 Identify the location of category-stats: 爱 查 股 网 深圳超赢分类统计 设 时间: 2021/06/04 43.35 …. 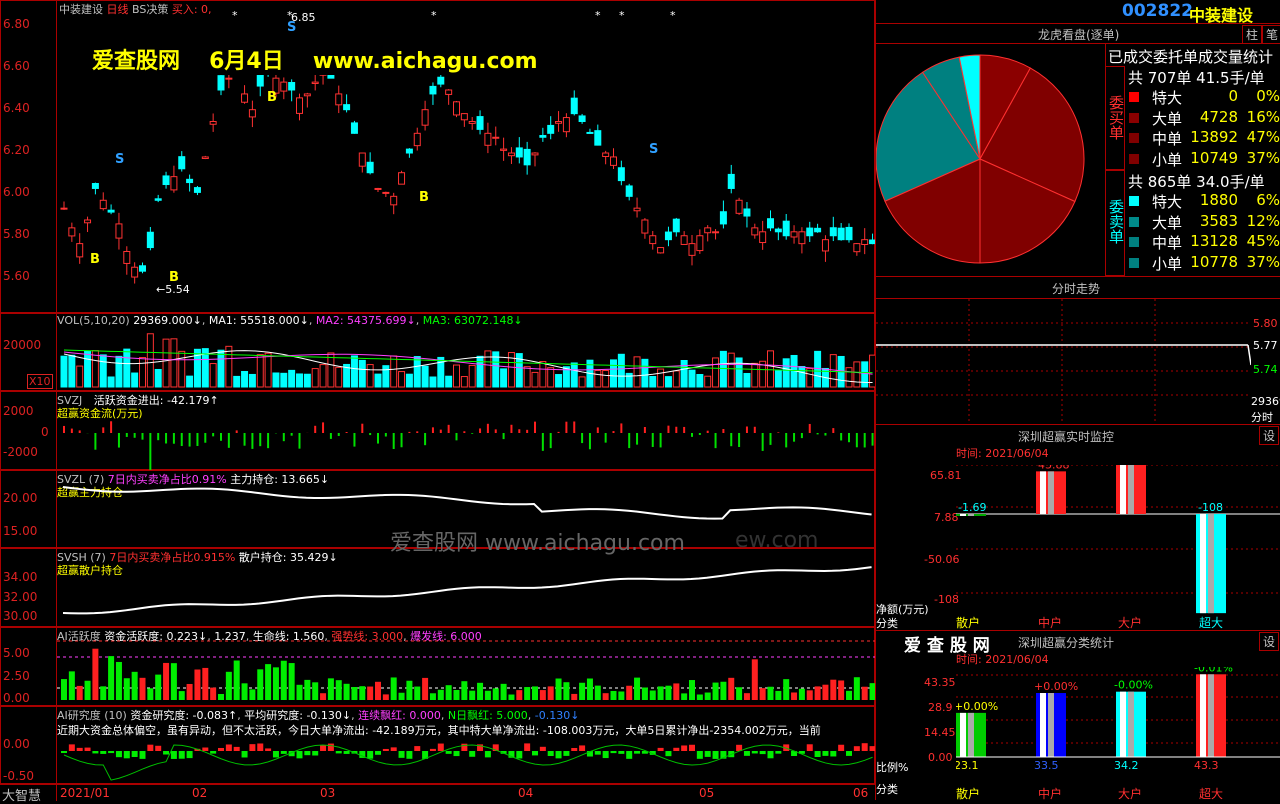
(1078, 715).